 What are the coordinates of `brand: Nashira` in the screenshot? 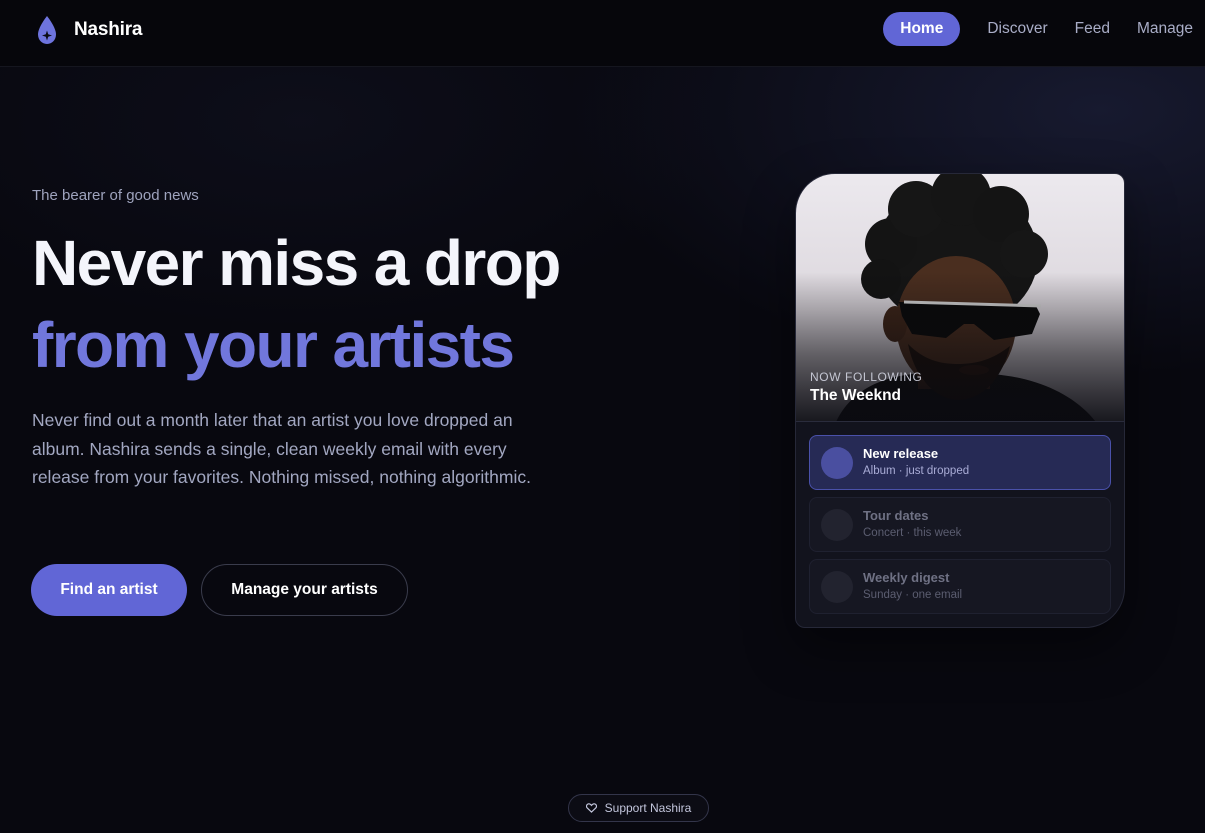 It's located at (89, 30).